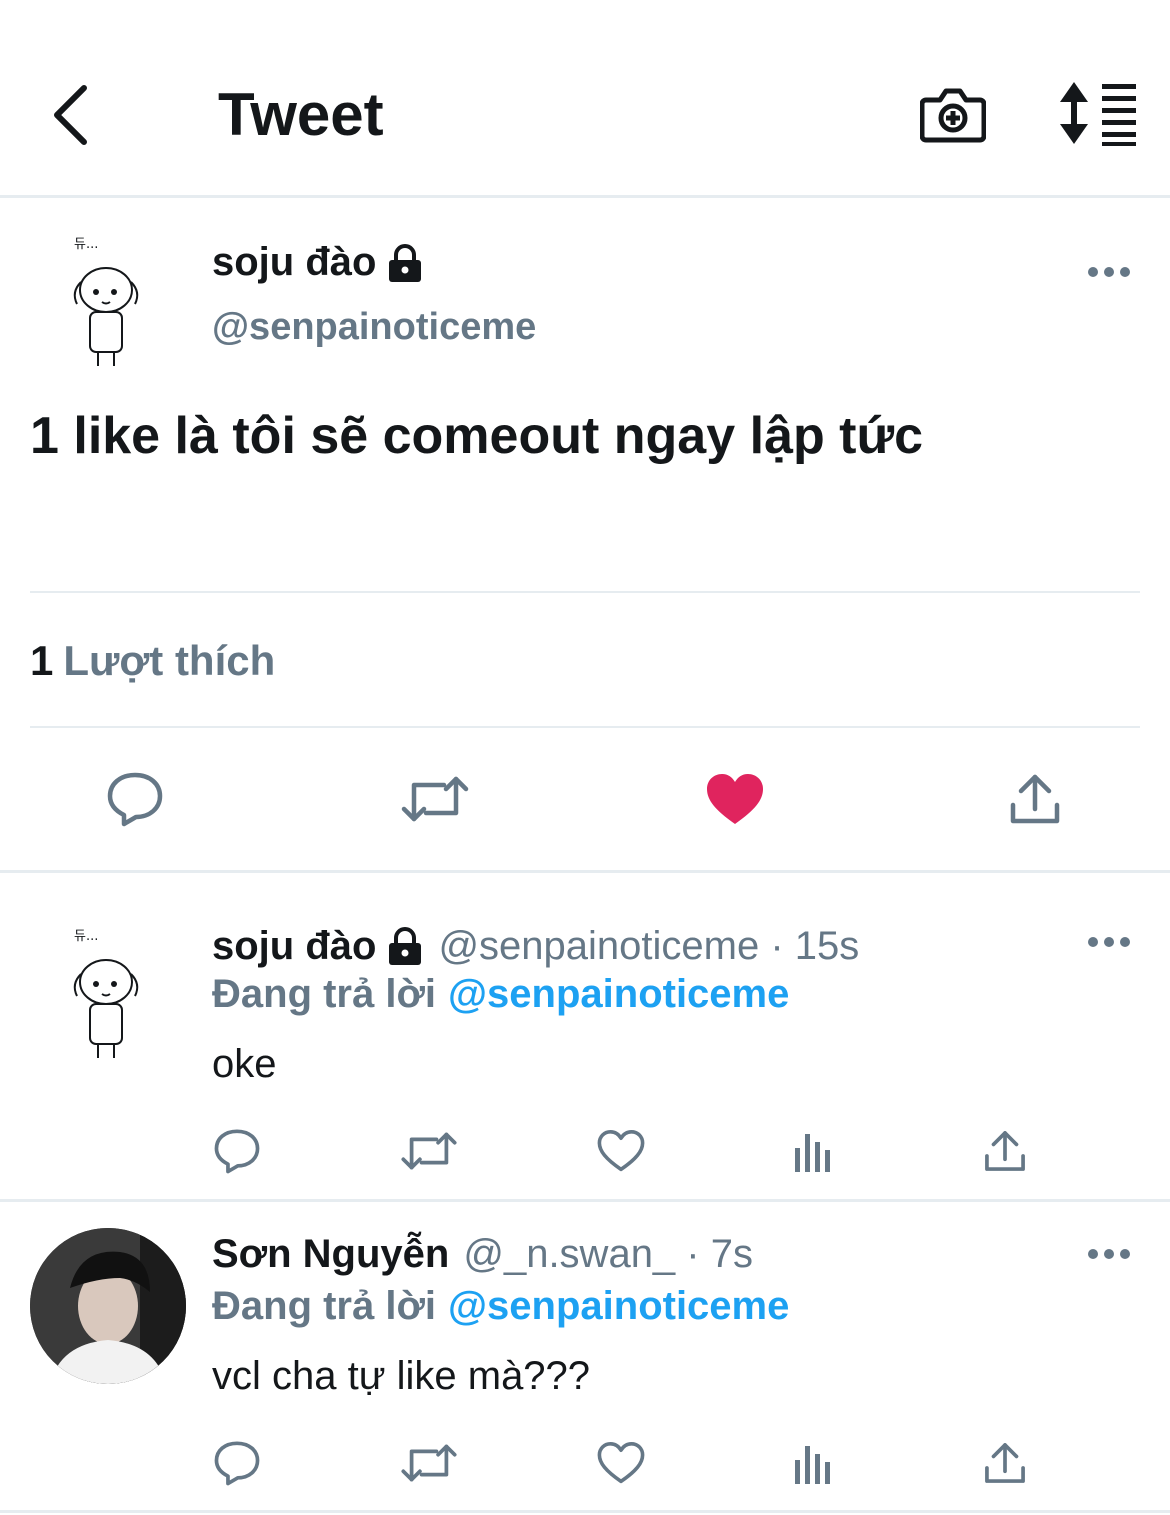  What do you see at coordinates (330, 1254) in the screenshot?
I see `author-name: Sơn Nguyễn` at bounding box center [330, 1254].